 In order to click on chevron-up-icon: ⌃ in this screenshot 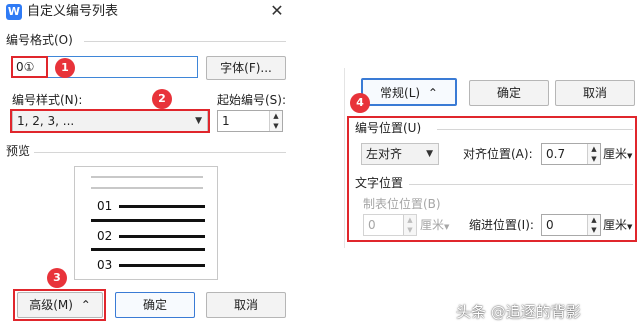, I will do `click(432, 93)`.